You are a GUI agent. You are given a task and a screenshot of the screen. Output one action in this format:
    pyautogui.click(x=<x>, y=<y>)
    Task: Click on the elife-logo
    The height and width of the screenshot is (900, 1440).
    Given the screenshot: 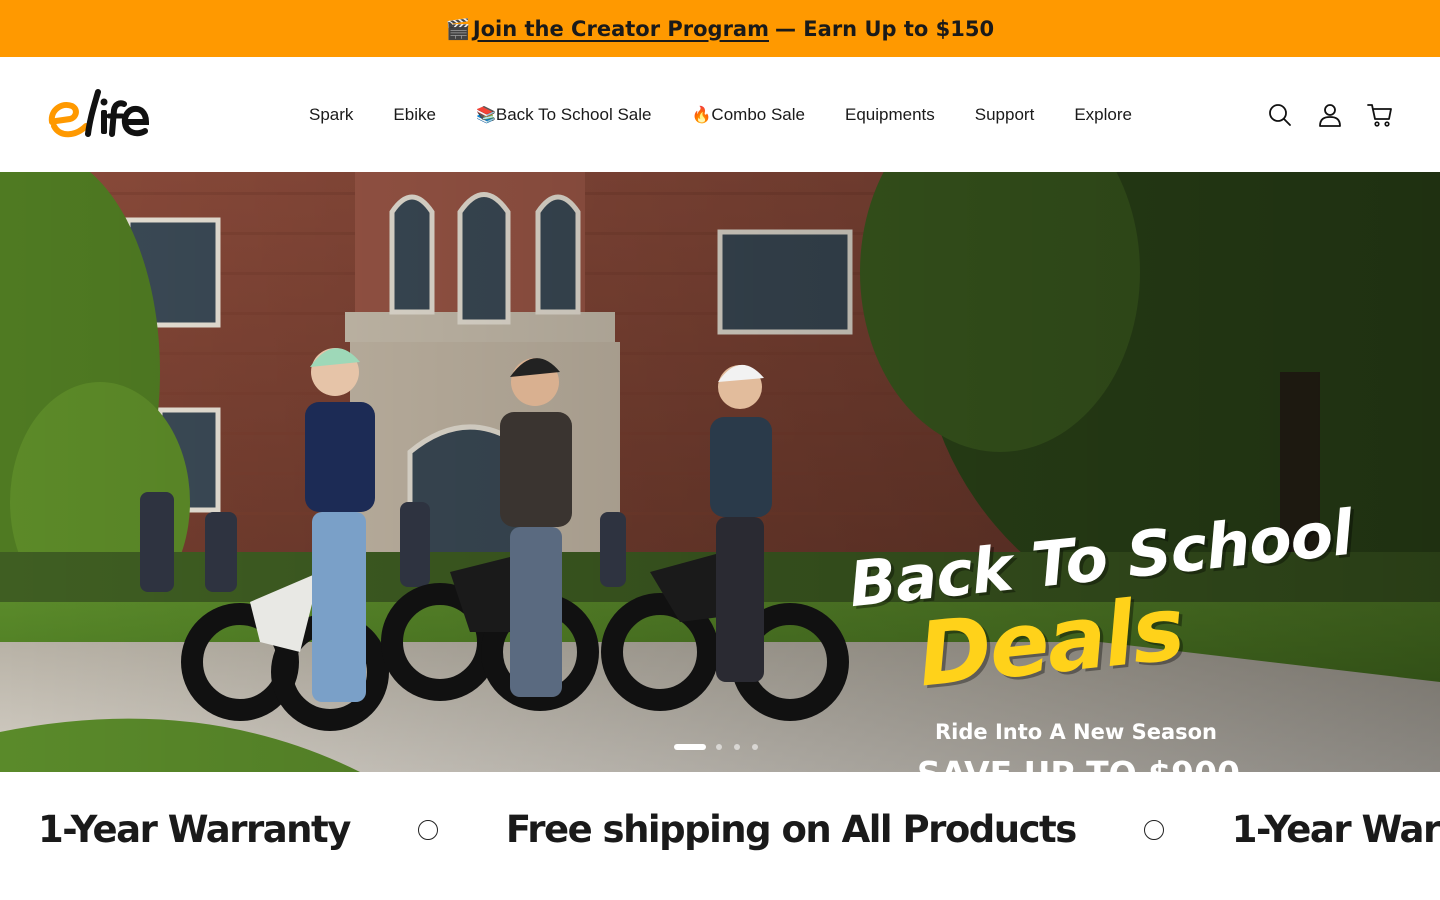 What is the action you would take?
    pyautogui.click(x=99, y=114)
    